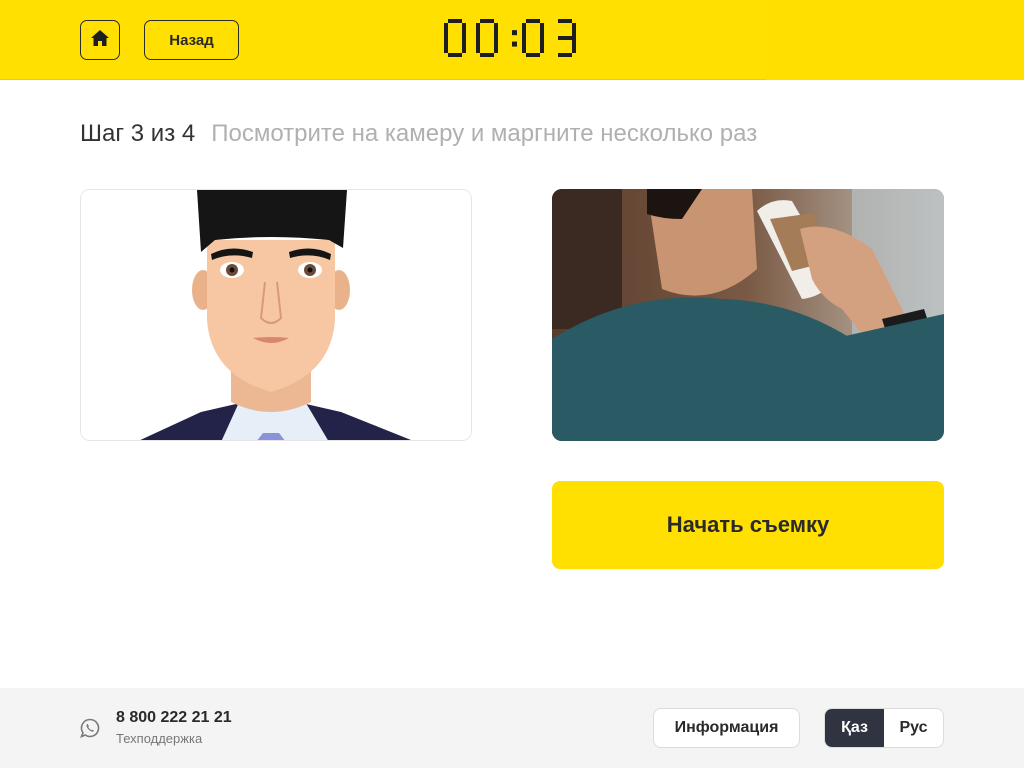  I want to click on information-button: Информация, so click(726, 728).